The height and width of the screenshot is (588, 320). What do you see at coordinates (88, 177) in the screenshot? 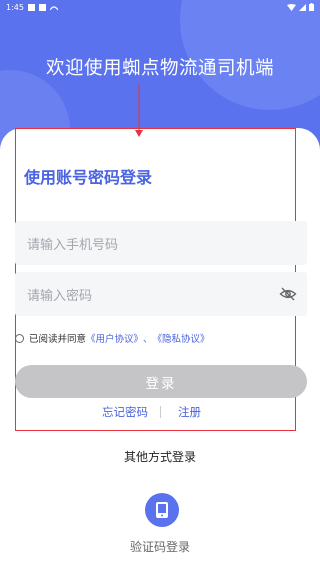
I see `login-title: 使用账号密码登录` at bounding box center [88, 177].